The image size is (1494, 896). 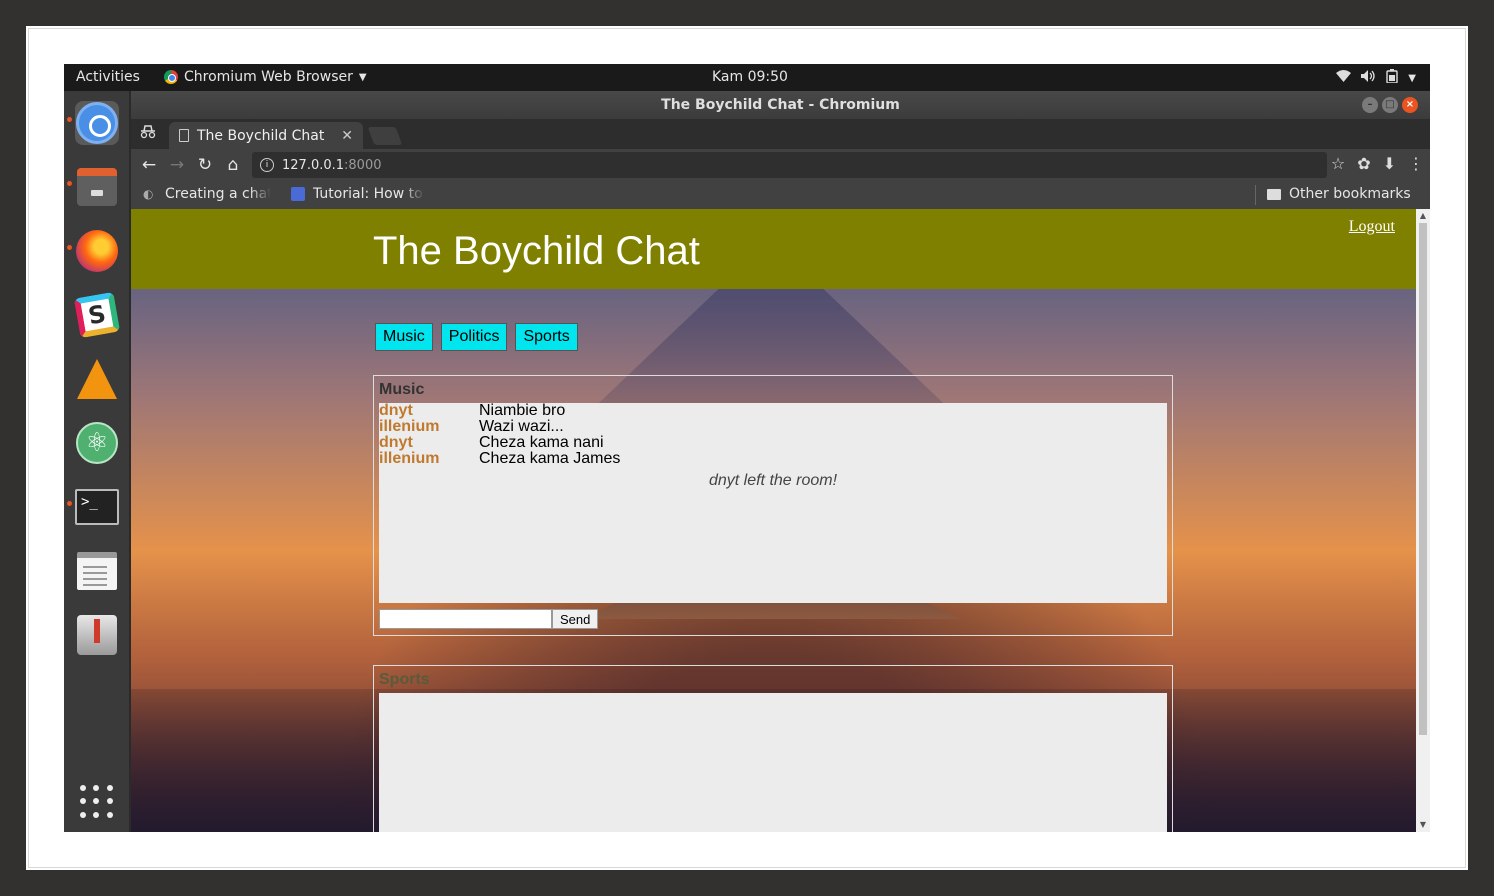 What do you see at coordinates (1372, 227) in the screenshot?
I see `logout-link: Logout` at bounding box center [1372, 227].